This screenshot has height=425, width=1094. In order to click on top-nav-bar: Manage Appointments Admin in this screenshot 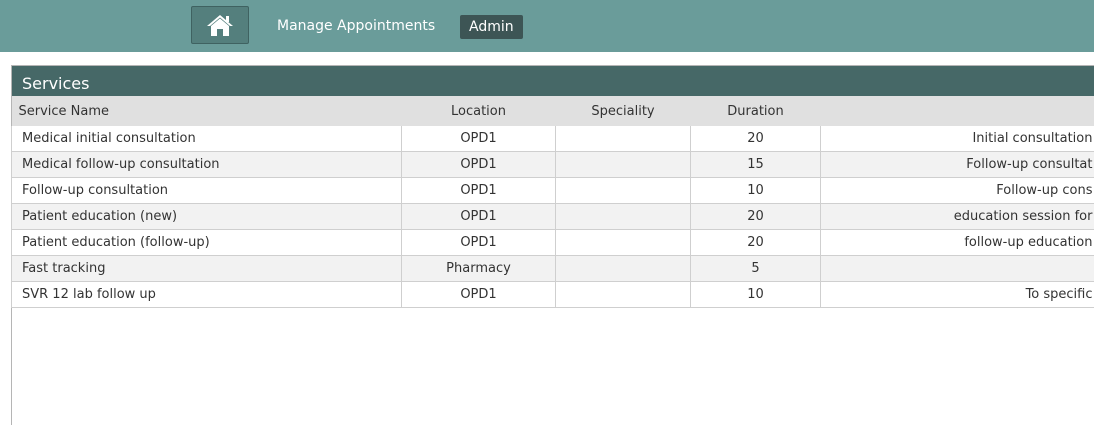, I will do `click(547, 26)`.